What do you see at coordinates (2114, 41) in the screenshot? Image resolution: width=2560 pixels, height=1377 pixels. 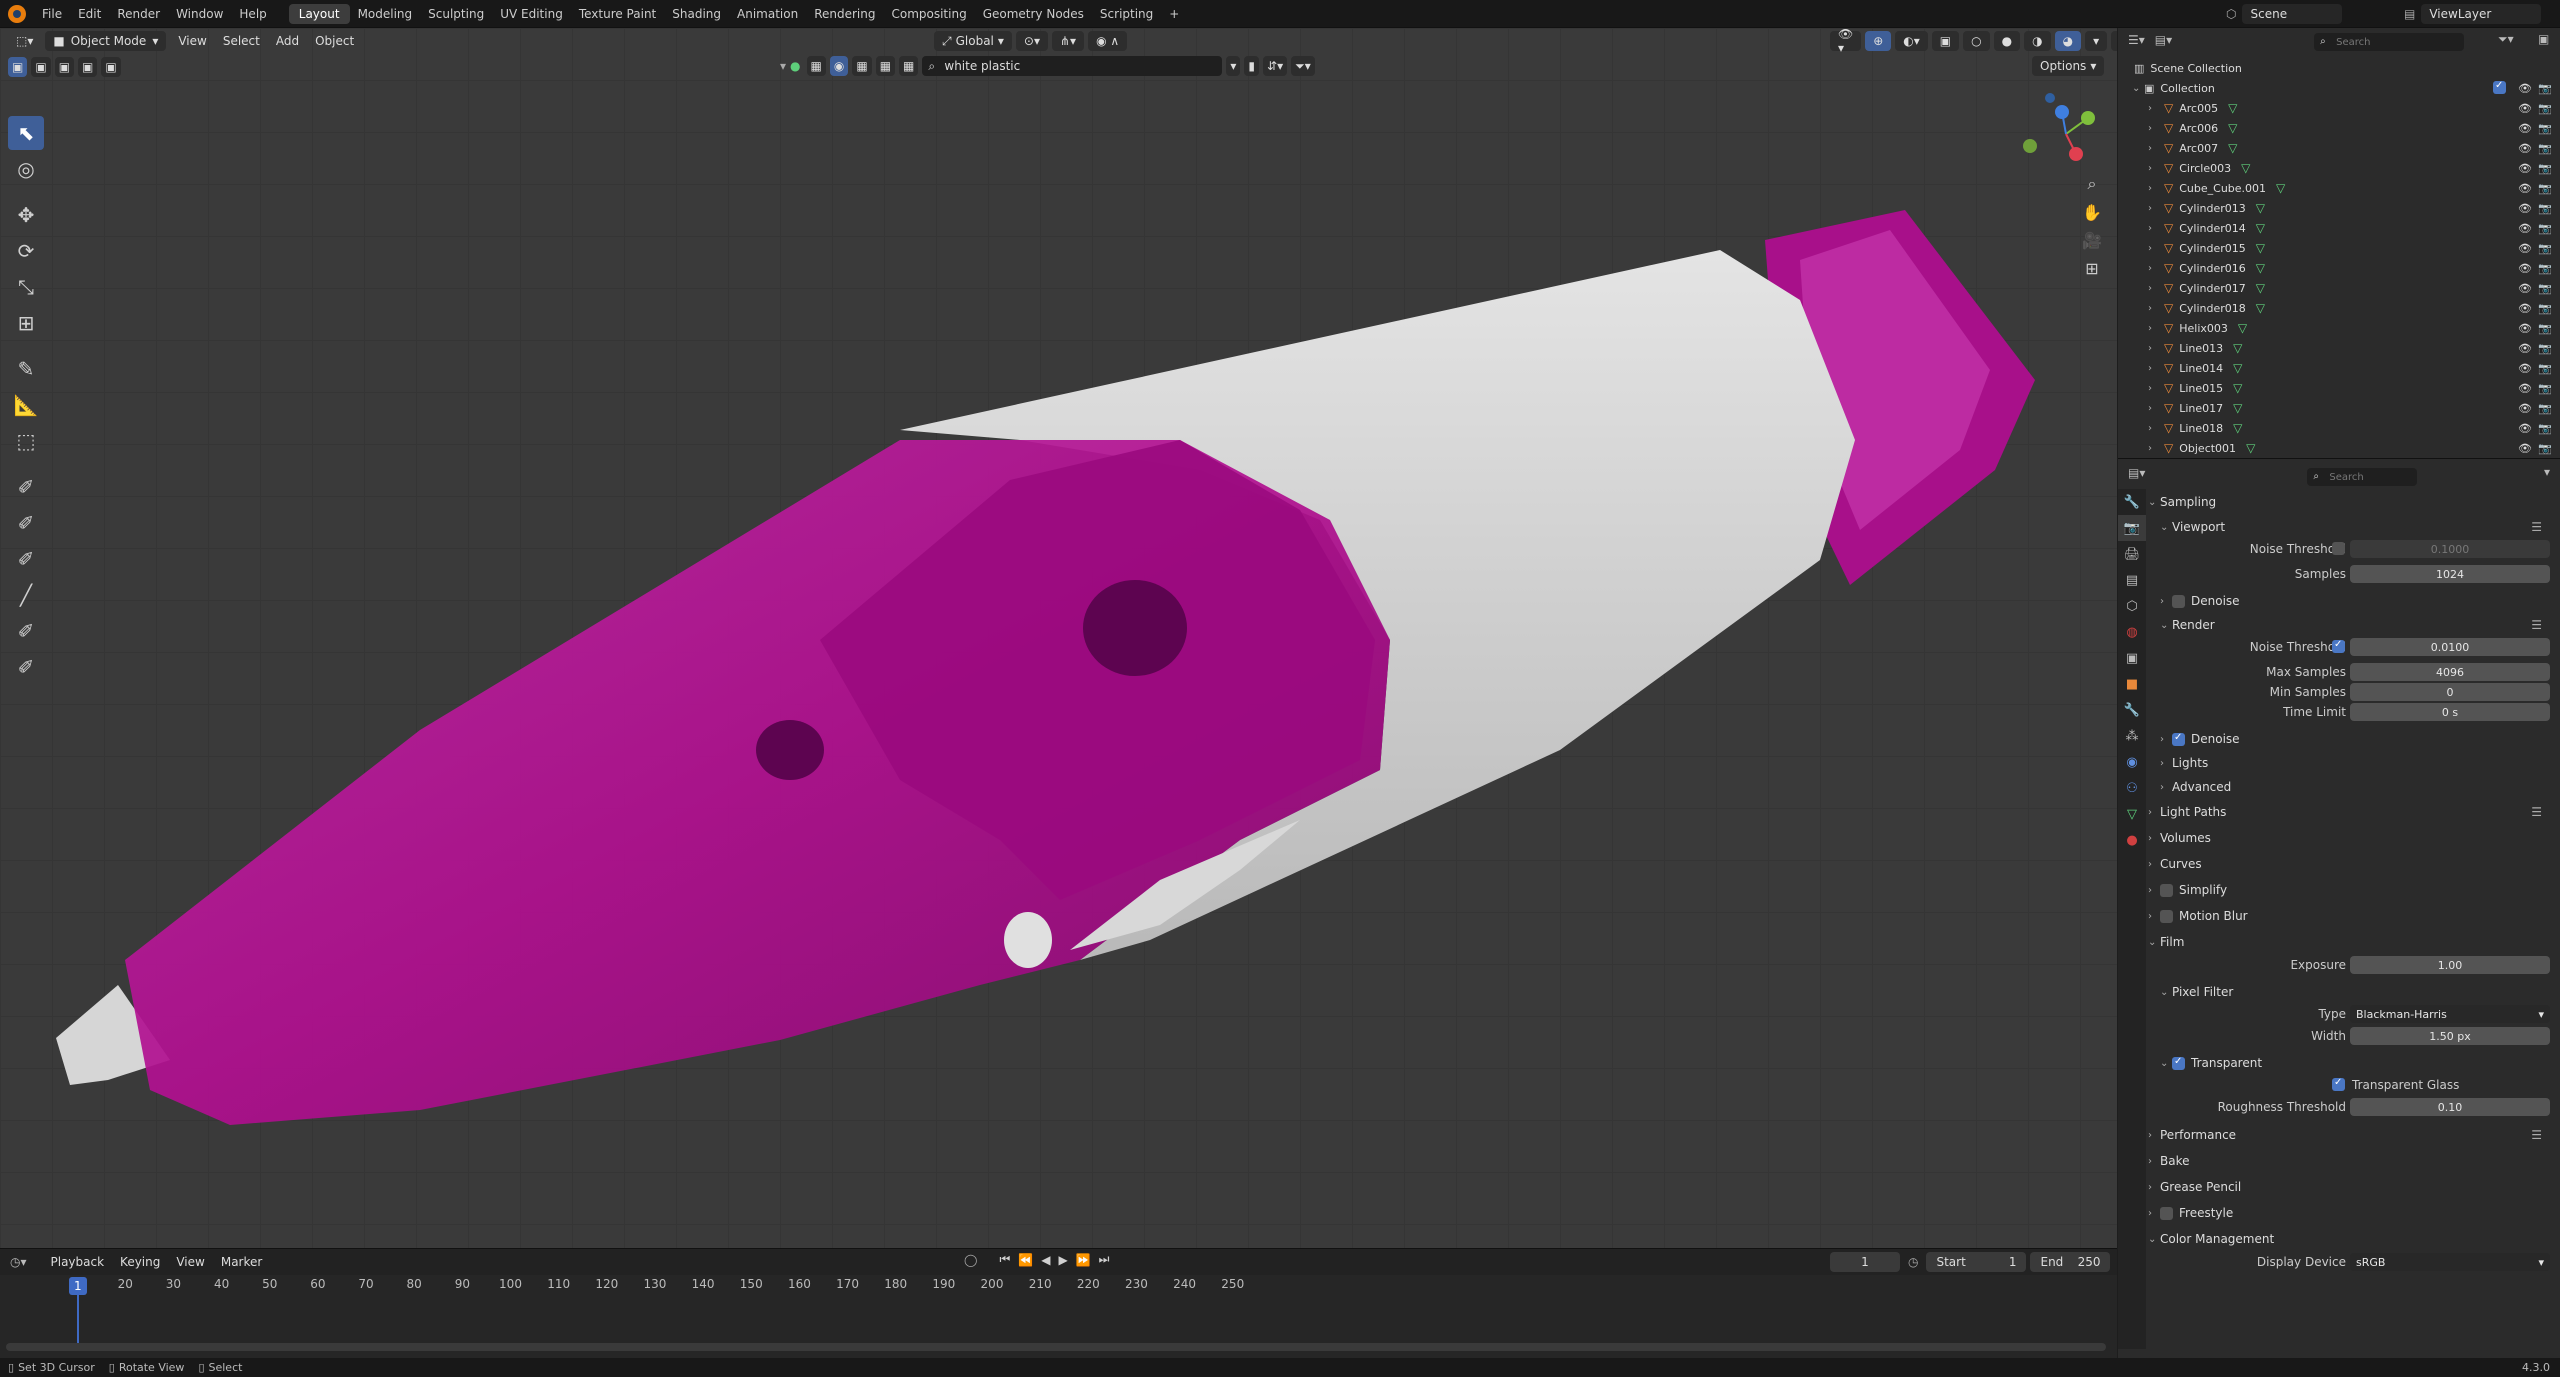 I see `pause-render-button: ❚❚` at bounding box center [2114, 41].